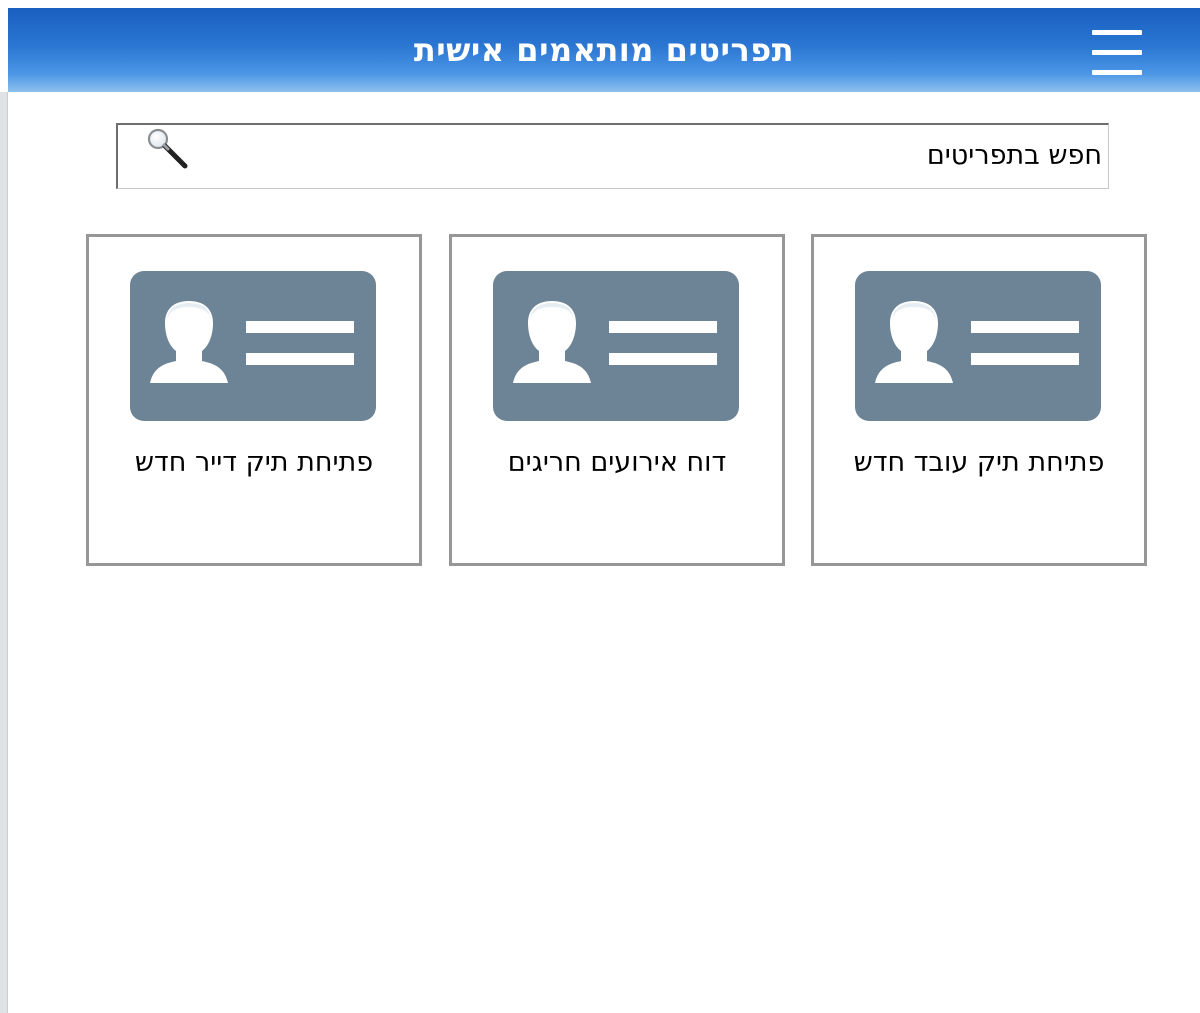 This screenshot has height=1013, width=1200. Describe the element at coordinates (1117, 72) in the screenshot. I see `menu-bar-bottom` at that location.